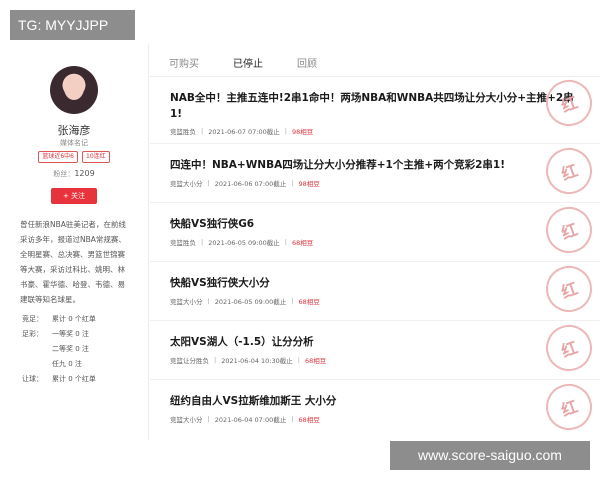 The width and height of the screenshot is (600, 480). I want to click on tab-stopped: 已停止, so click(248, 62).